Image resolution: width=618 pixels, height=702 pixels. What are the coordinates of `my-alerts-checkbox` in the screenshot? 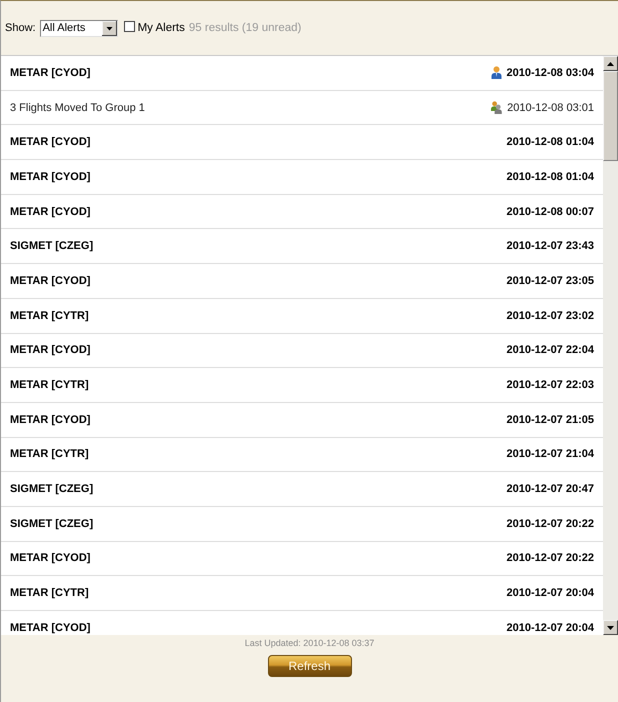 It's located at (129, 26).